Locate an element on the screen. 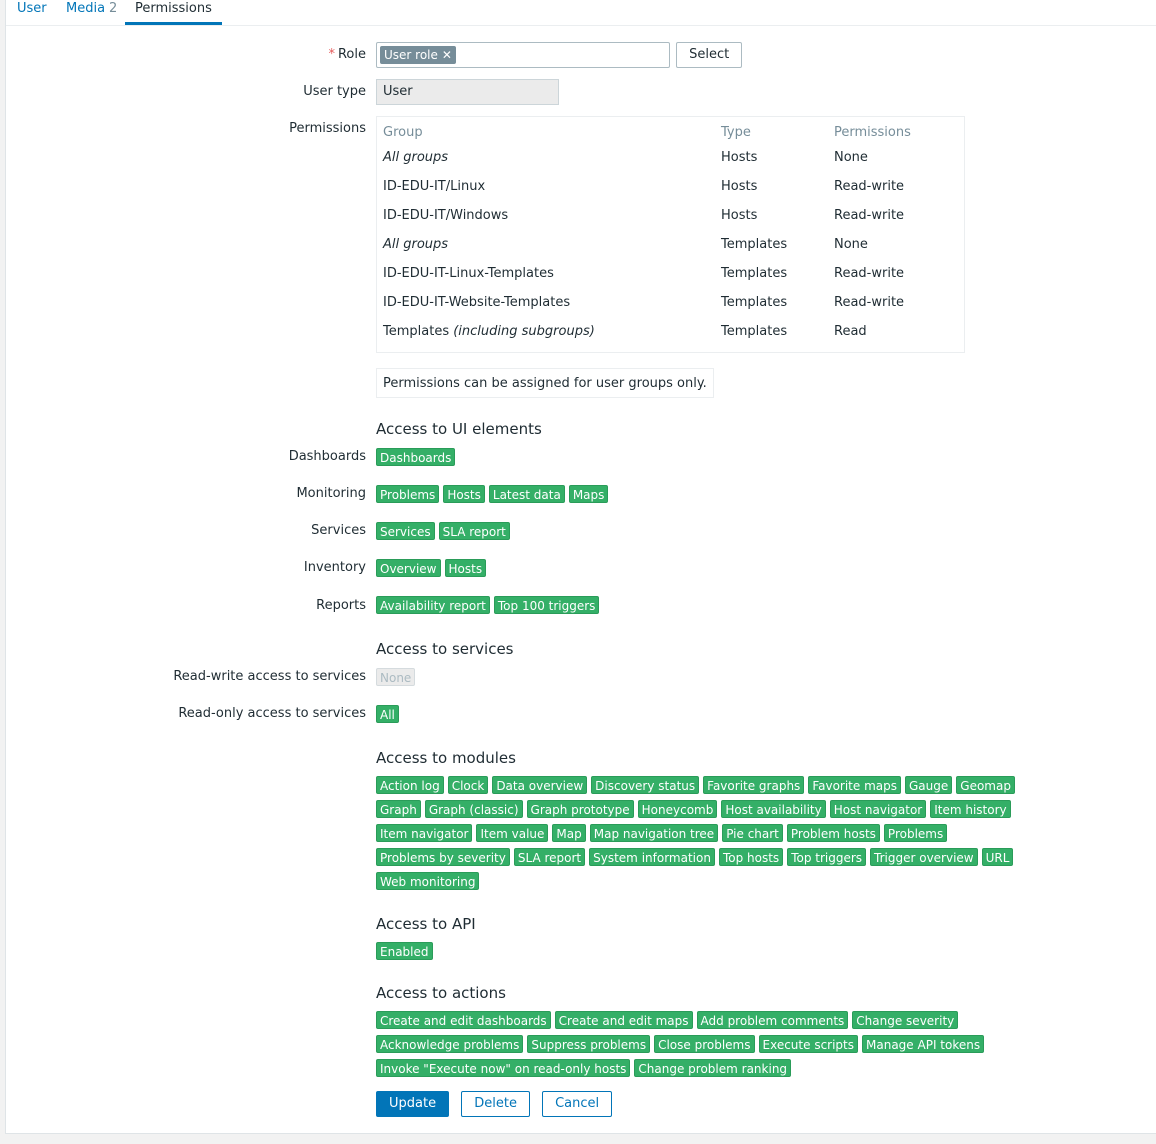 The width and height of the screenshot is (1156, 1144). services-label: Services is located at coordinates (338, 530).